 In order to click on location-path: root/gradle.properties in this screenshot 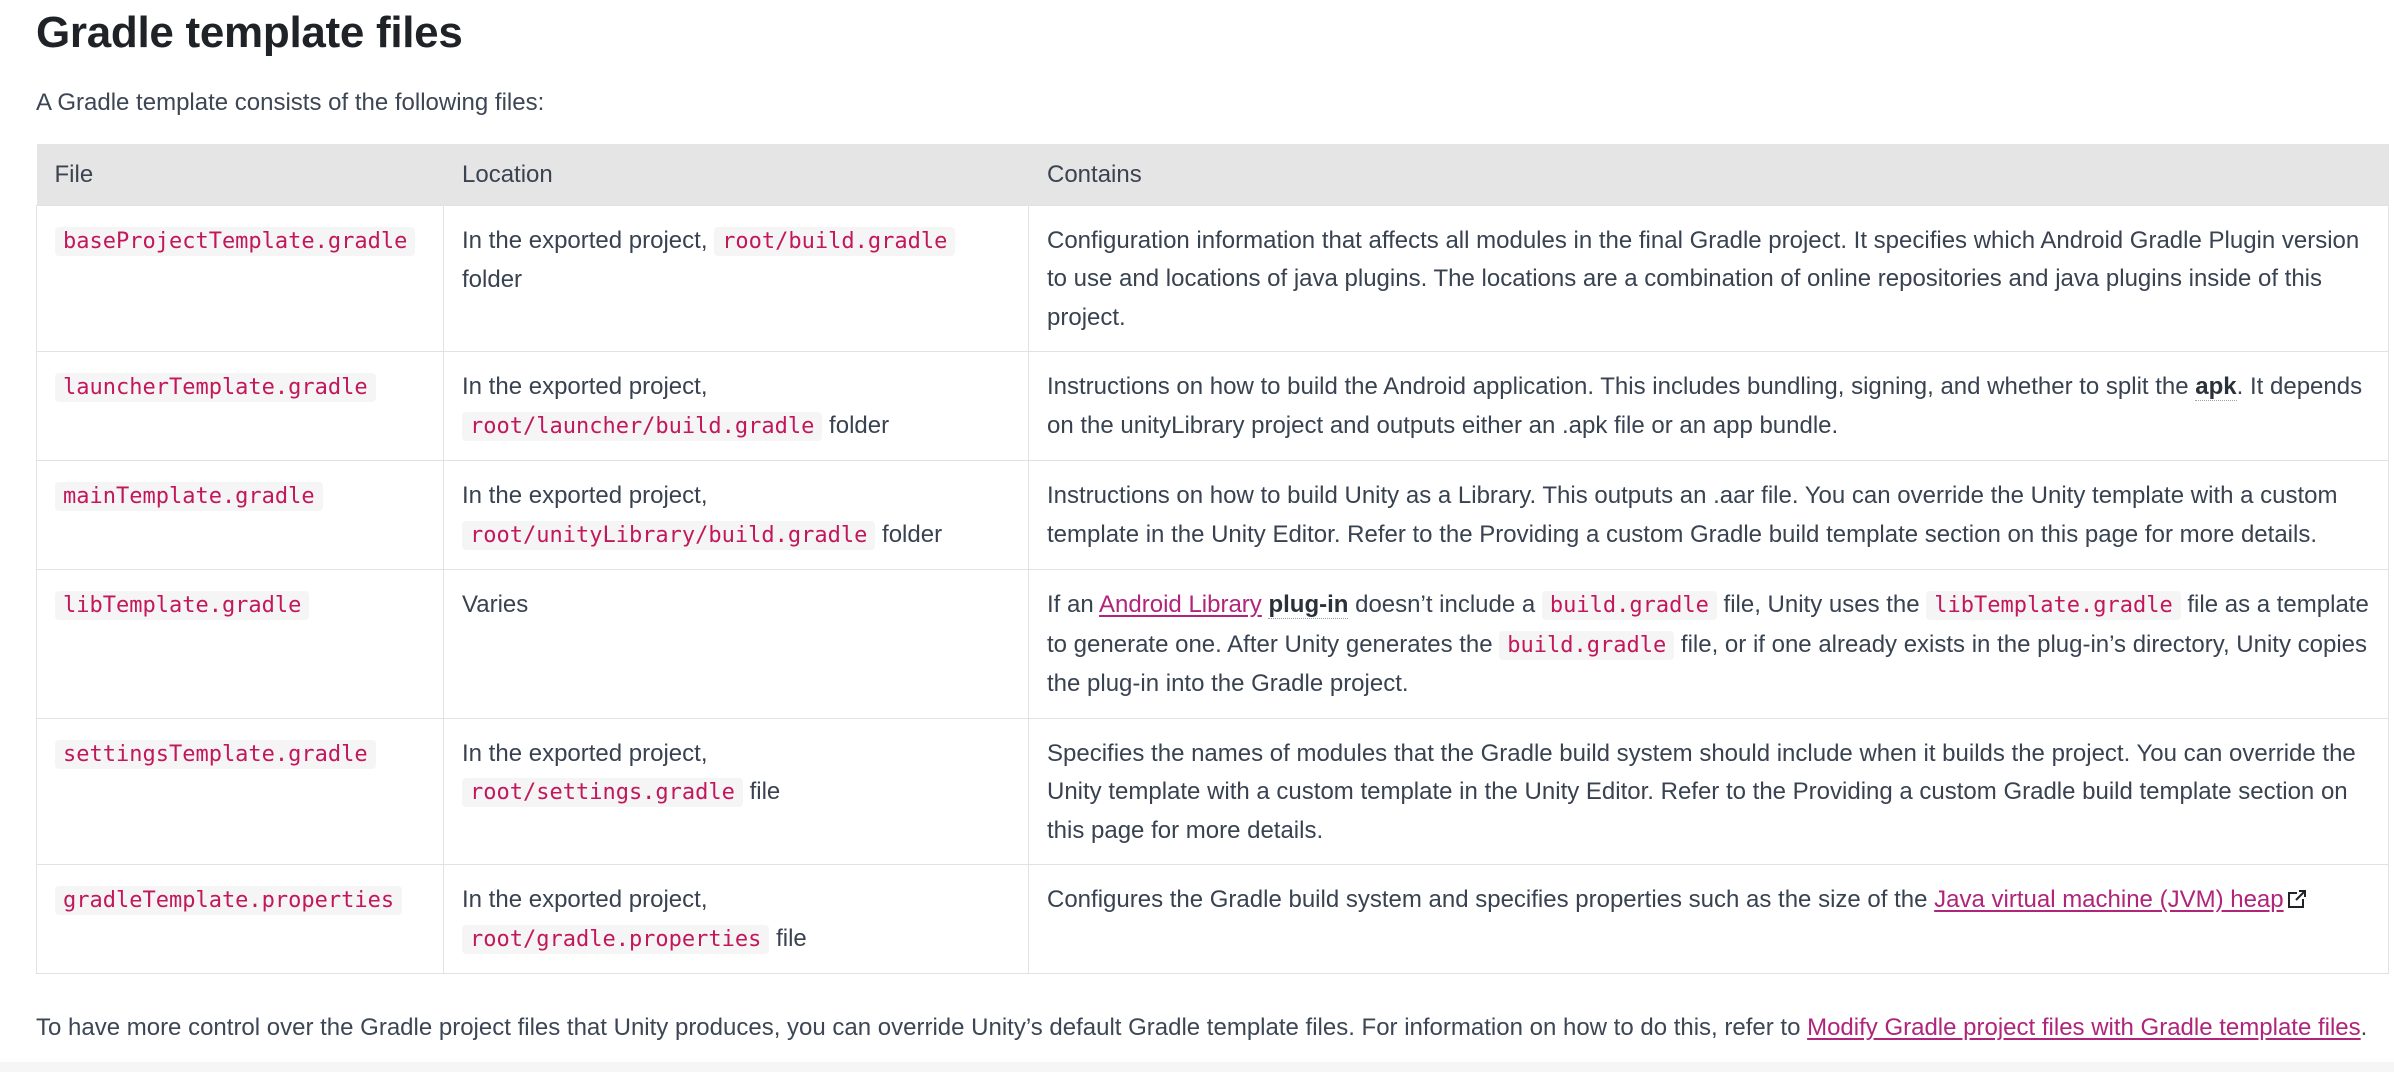, I will do `click(616, 939)`.